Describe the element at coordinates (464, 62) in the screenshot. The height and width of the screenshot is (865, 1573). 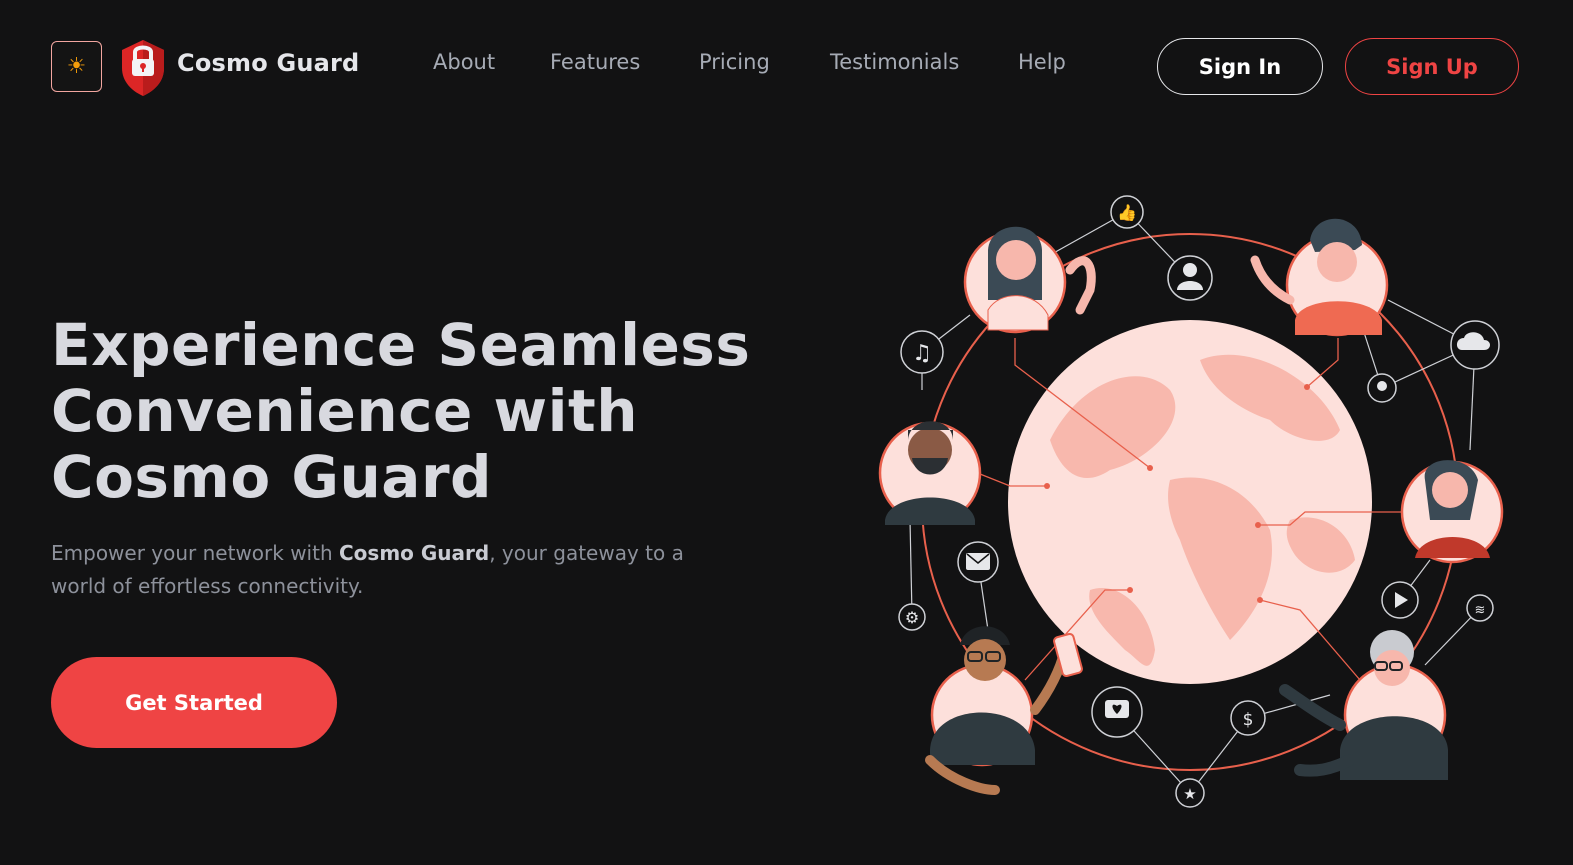
I see `nav-item-about: About` at that location.